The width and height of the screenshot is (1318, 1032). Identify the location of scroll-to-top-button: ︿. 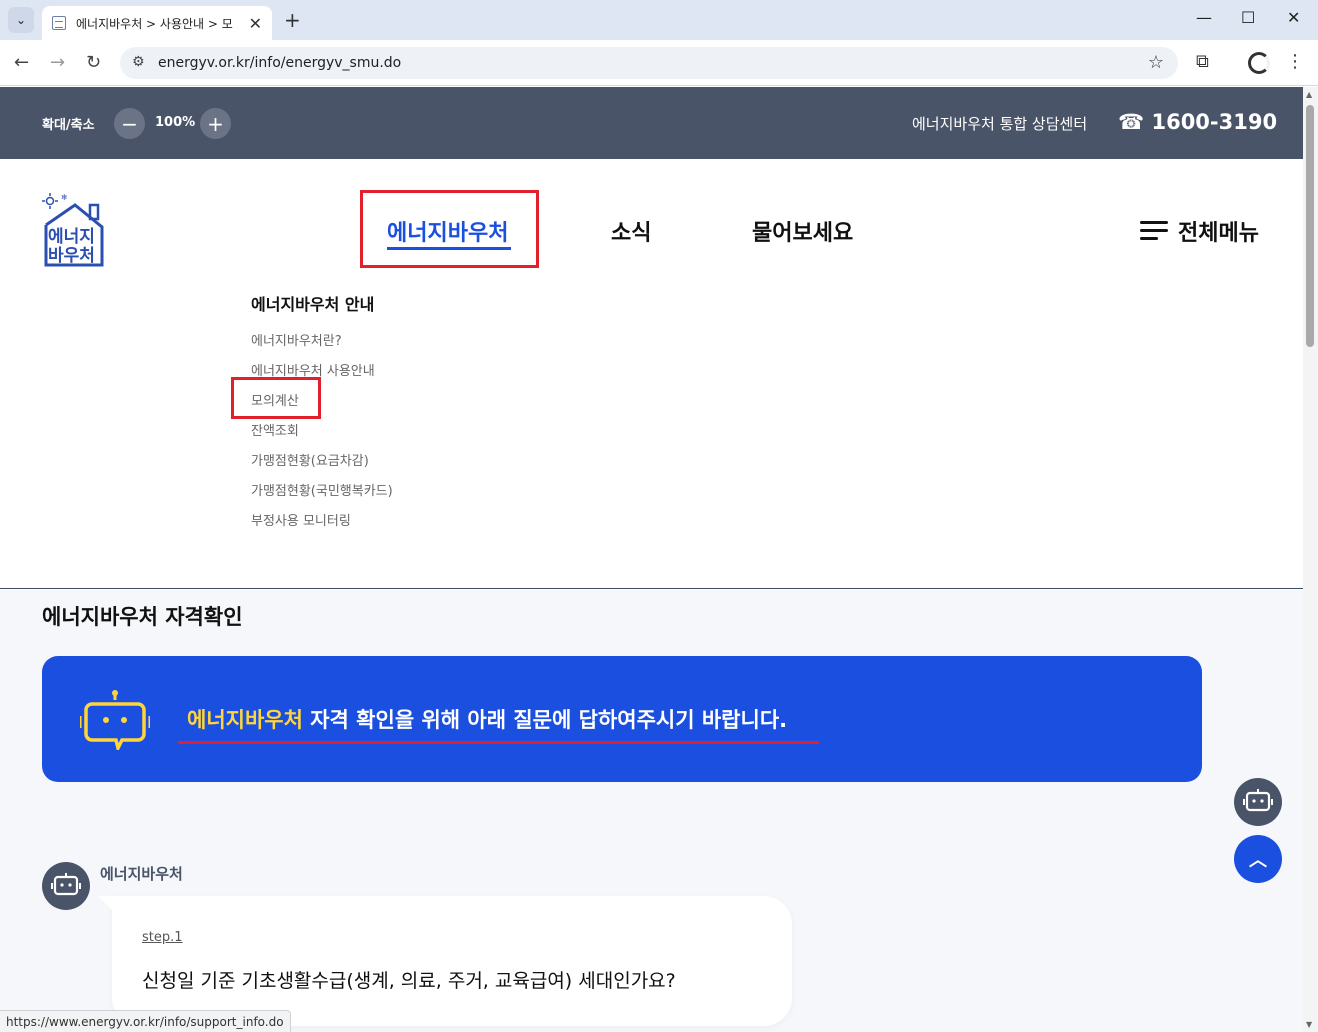
(1258, 859).